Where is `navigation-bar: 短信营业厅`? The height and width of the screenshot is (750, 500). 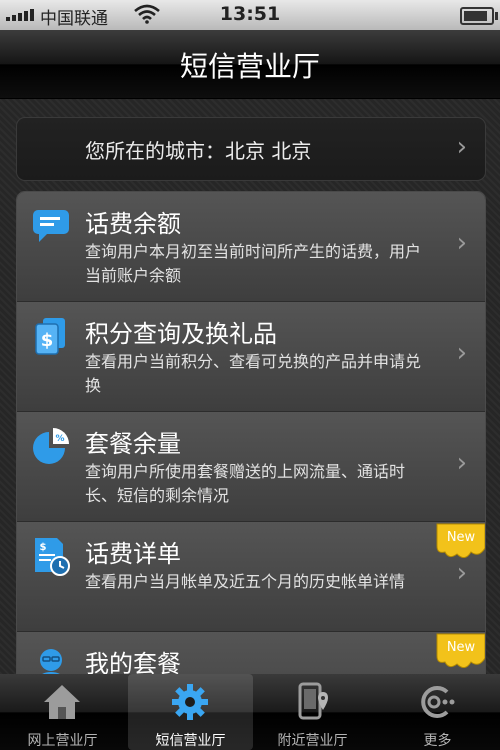 navigation-bar: 短信营业厅 is located at coordinates (250, 64).